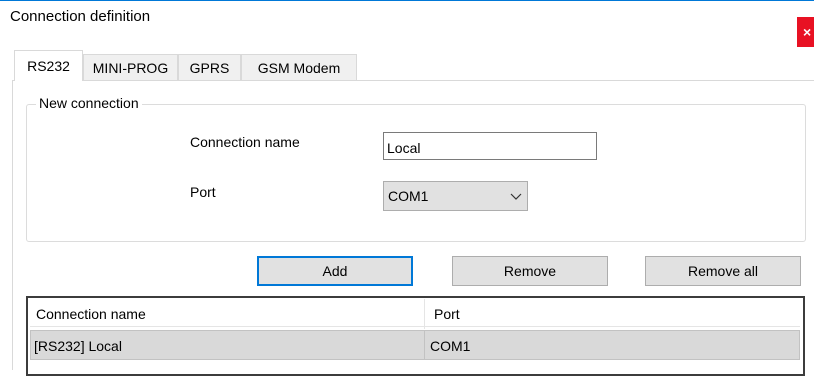 The height and width of the screenshot is (376, 814). Describe the element at coordinates (450, 346) in the screenshot. I see `row-port: COM1` at that location.